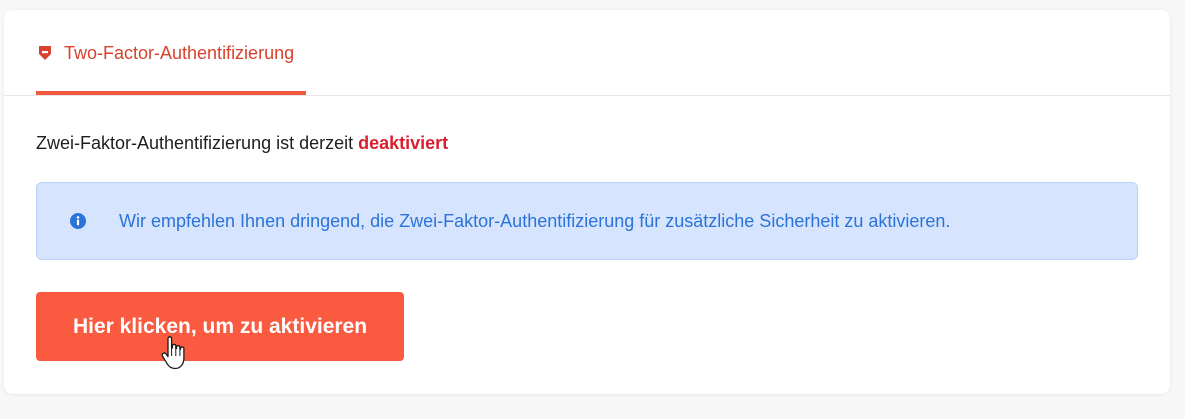 The image size is (1185, 419). Describe the element at coordinates (403, 143) in the screenshot. I see `status-value: deaktiviert` at that location.